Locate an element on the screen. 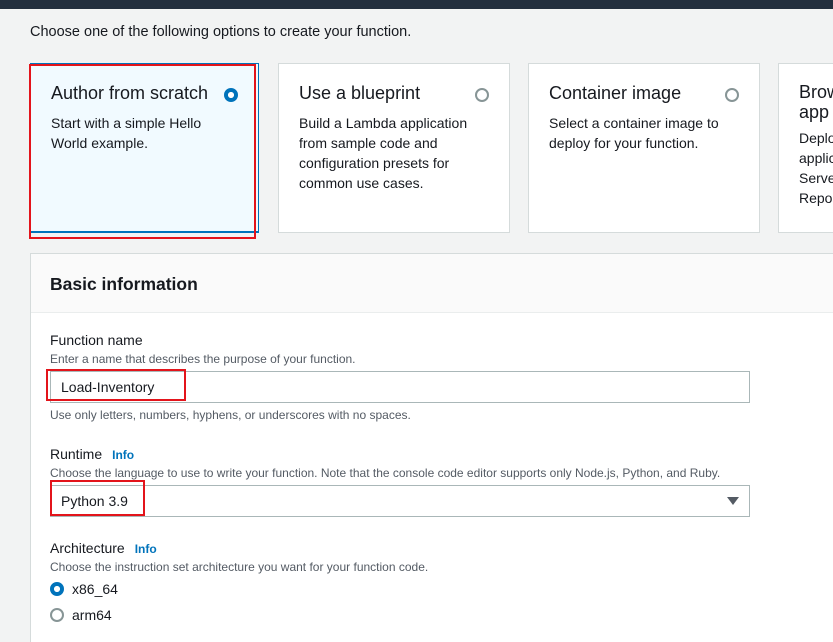 The height and width of the screenshot is (642, 833). option-browse-serverless-app: Brow app Deplo applic Serve Repos is located at coordinates (805, 148).